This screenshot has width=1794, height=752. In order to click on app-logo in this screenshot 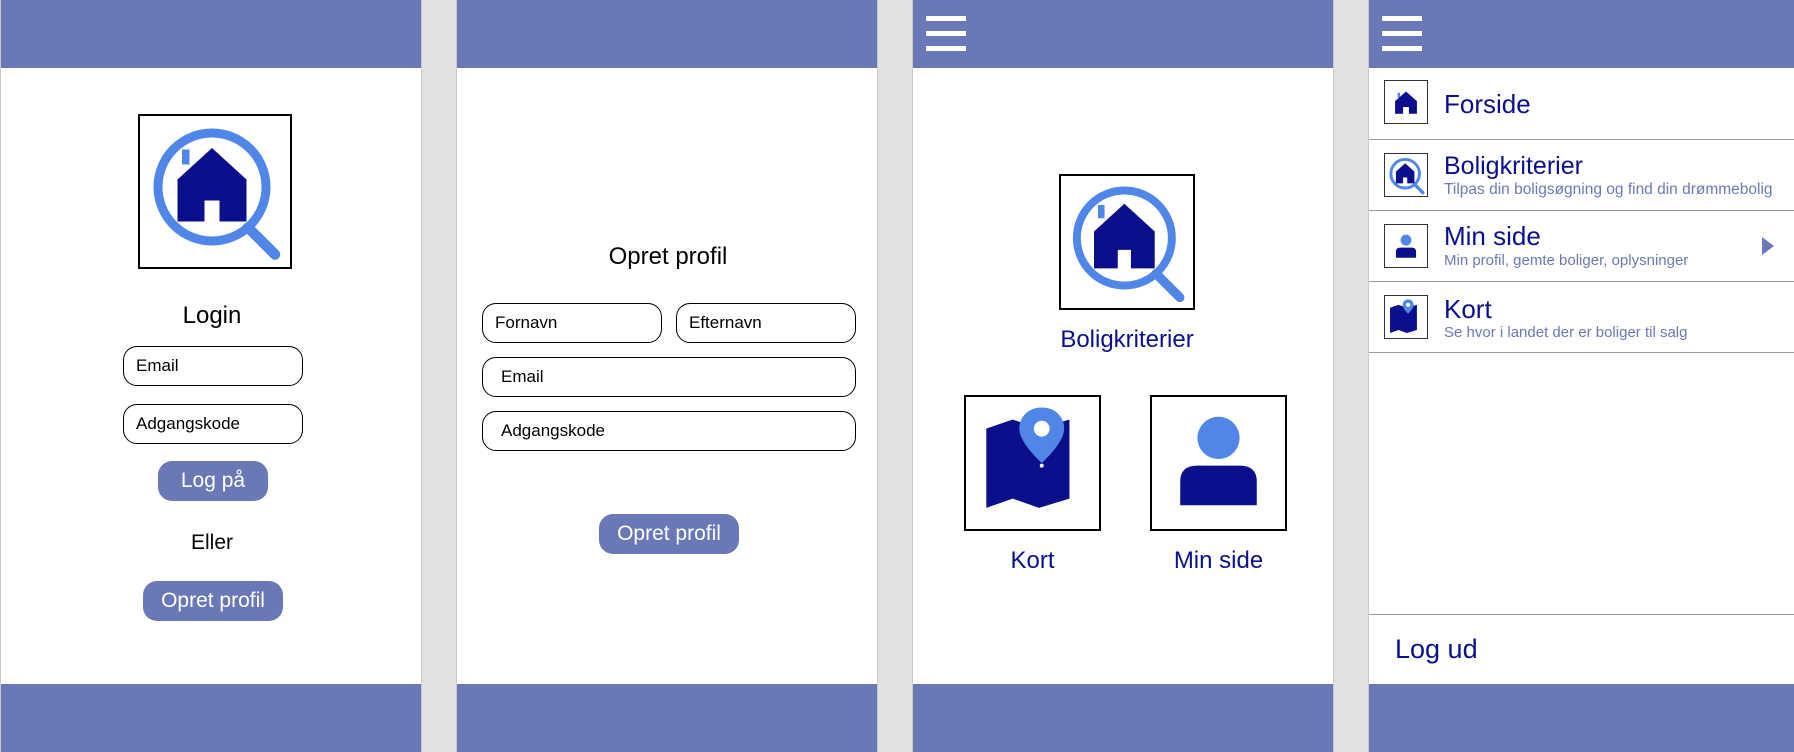, I will do `click(215, 191)`.